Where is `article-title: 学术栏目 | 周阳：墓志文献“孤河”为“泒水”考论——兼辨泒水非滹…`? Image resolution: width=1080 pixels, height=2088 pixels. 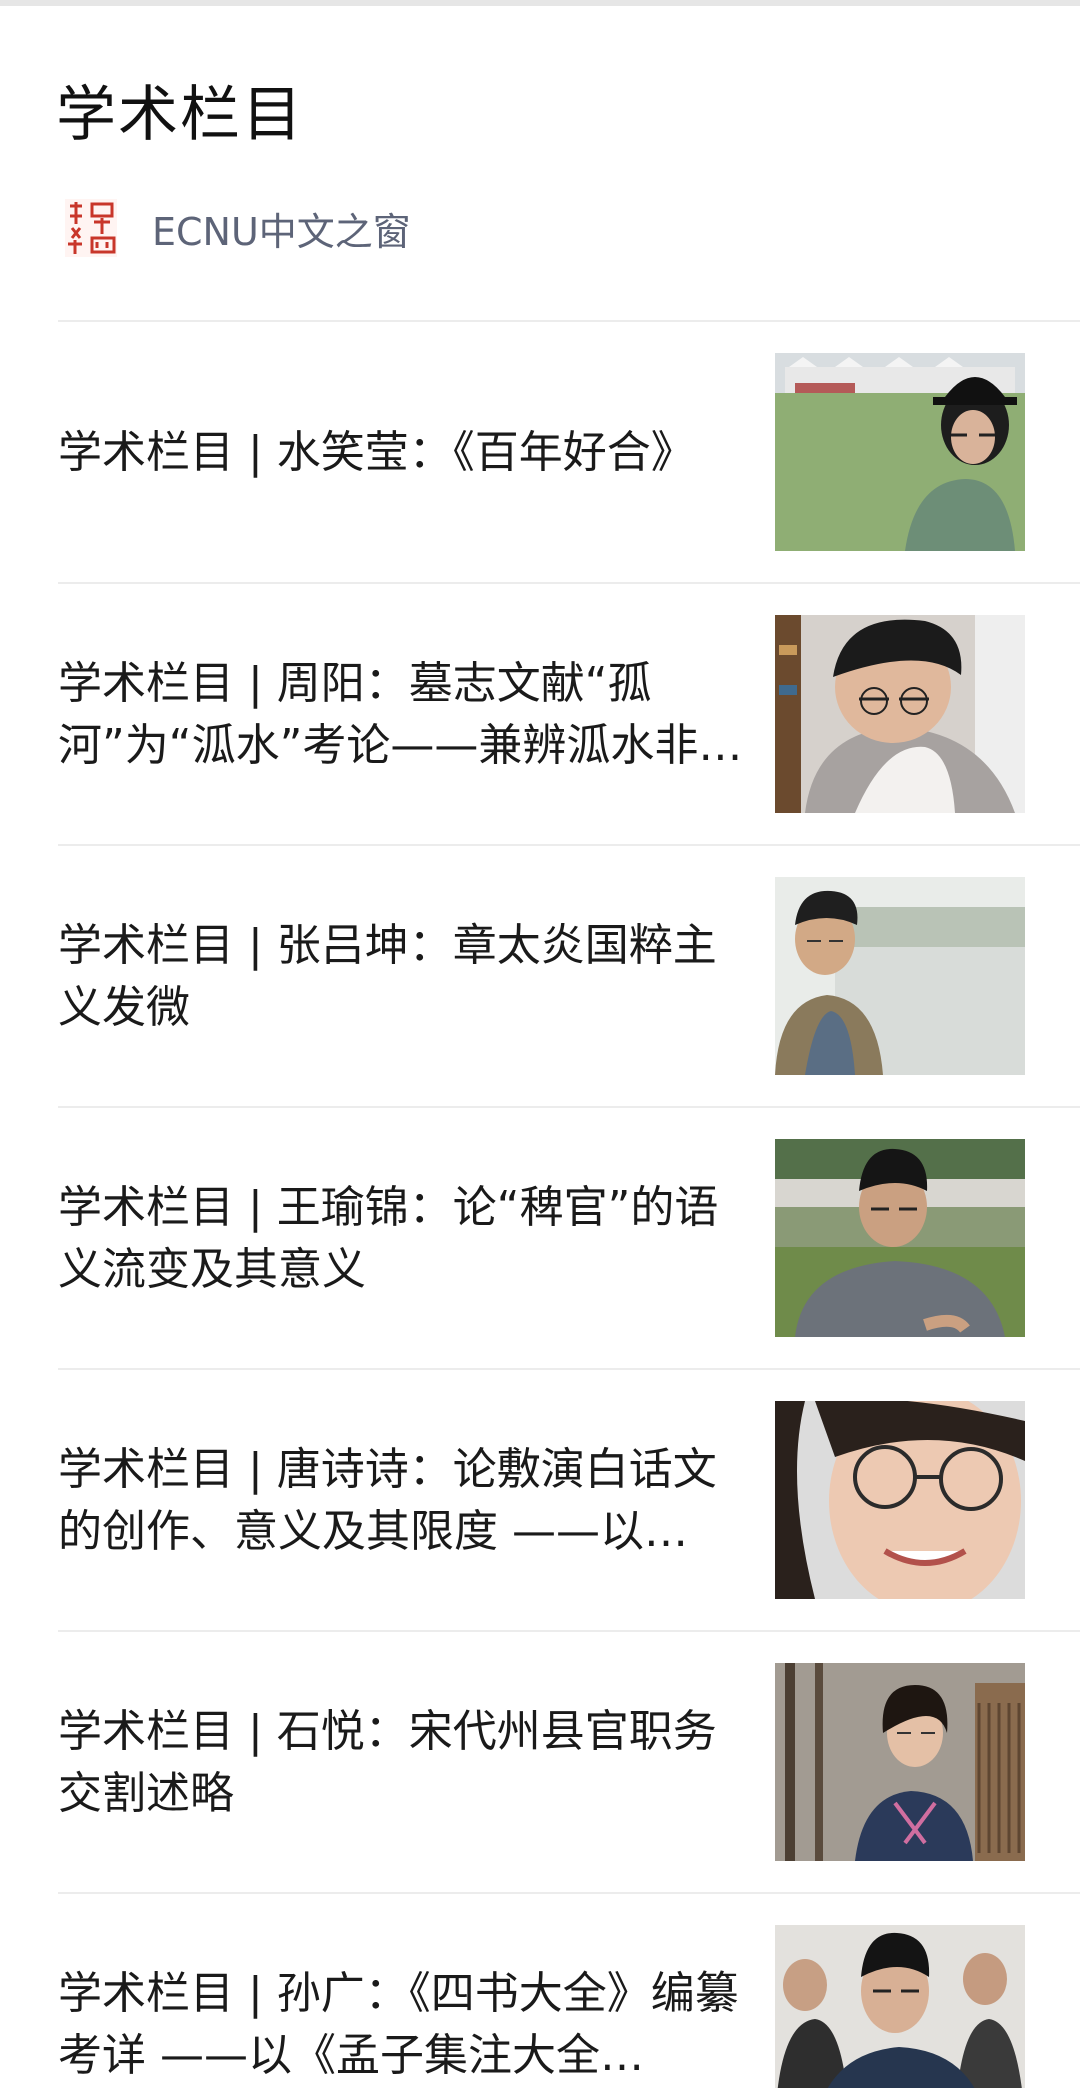
article-title: 学术栏目 | 周阳：墓志文献“孤河”为“泒水”考论——兼辨泒水非滹… is located at coordinates (378, 714).